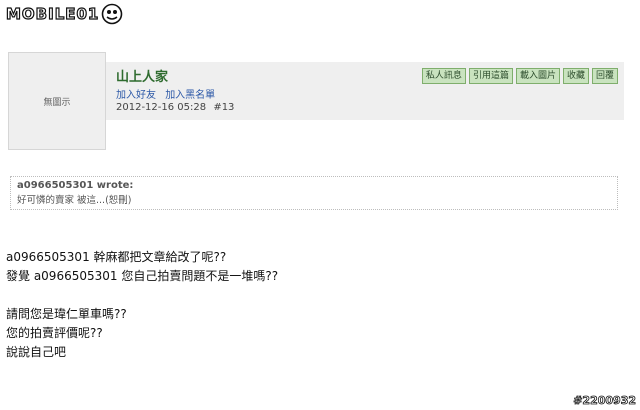 Image resolution: width=640 pixels, height=410 pixels. I want to click on quote-author: a0966505301 wrote:, so click(75, 185).